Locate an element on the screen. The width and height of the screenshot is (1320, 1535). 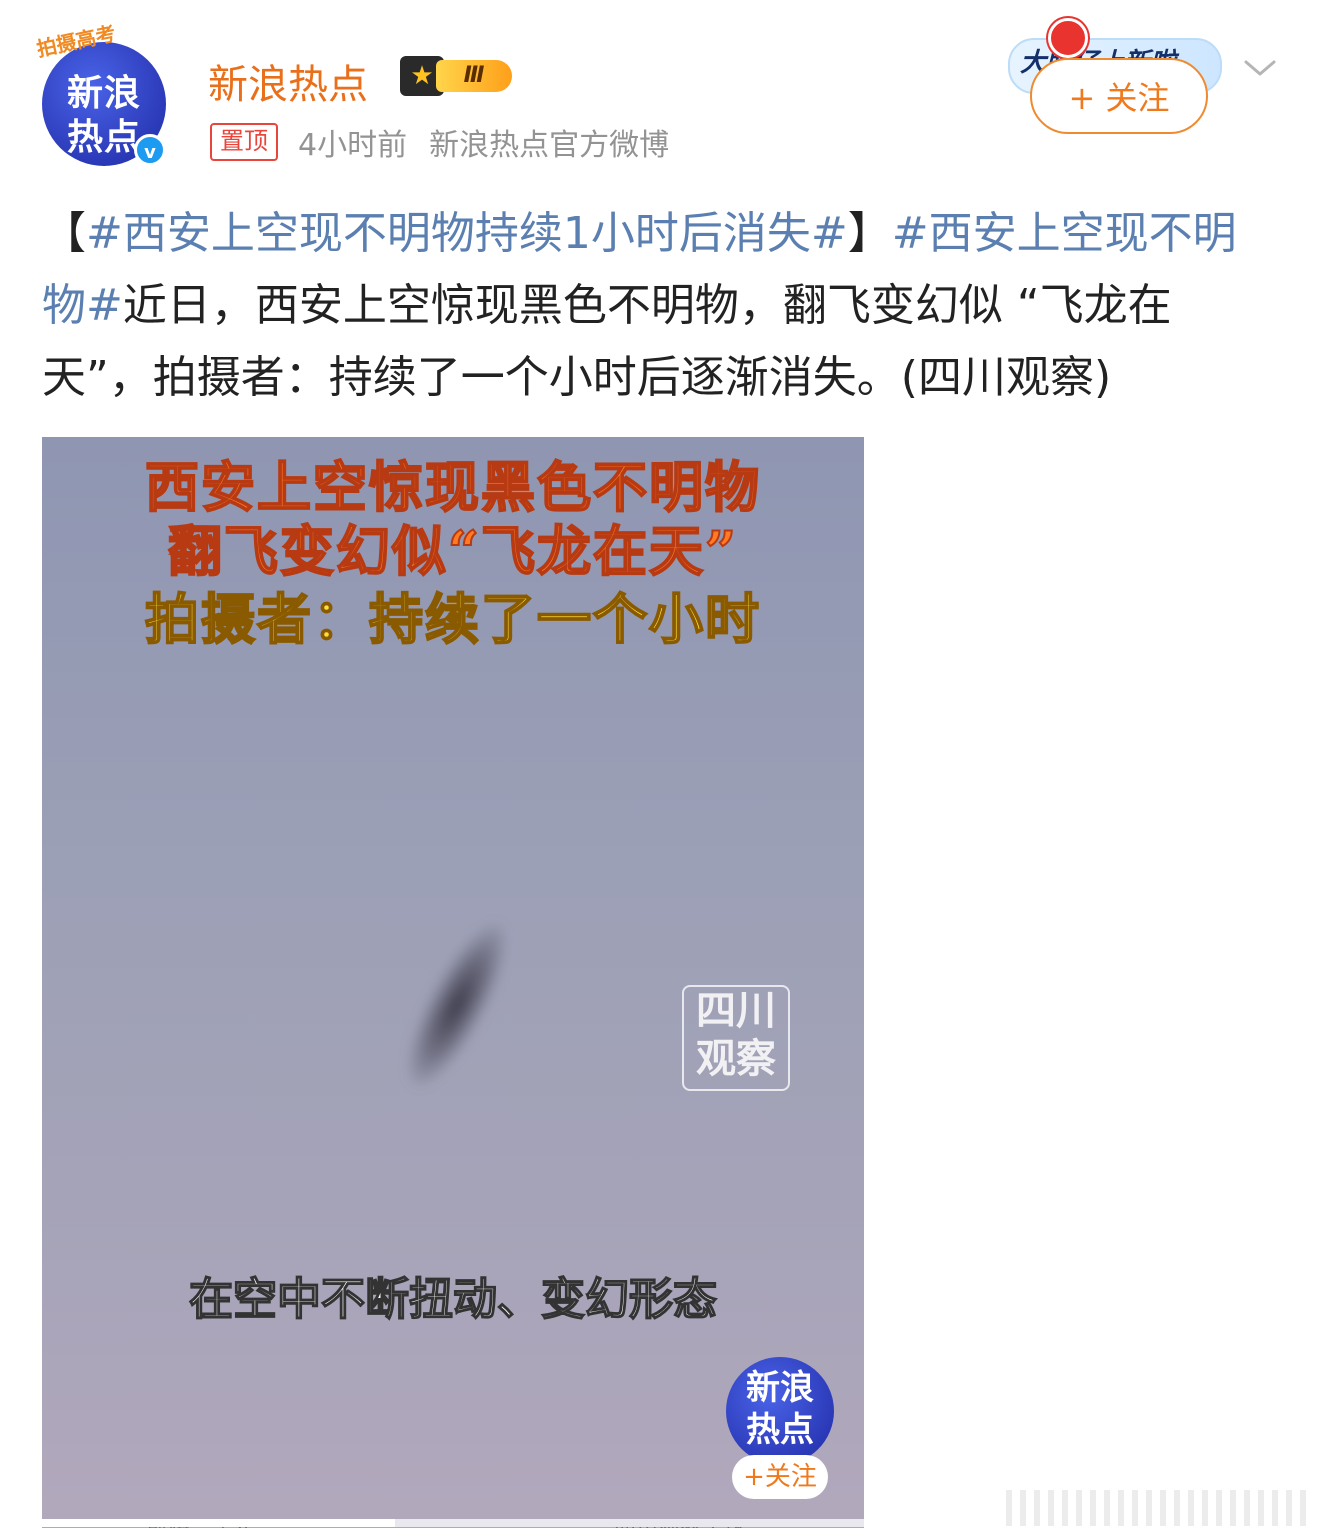
caption-line-3: 拍摄者：持续了一个小时 is located at coordinates (452, 619).